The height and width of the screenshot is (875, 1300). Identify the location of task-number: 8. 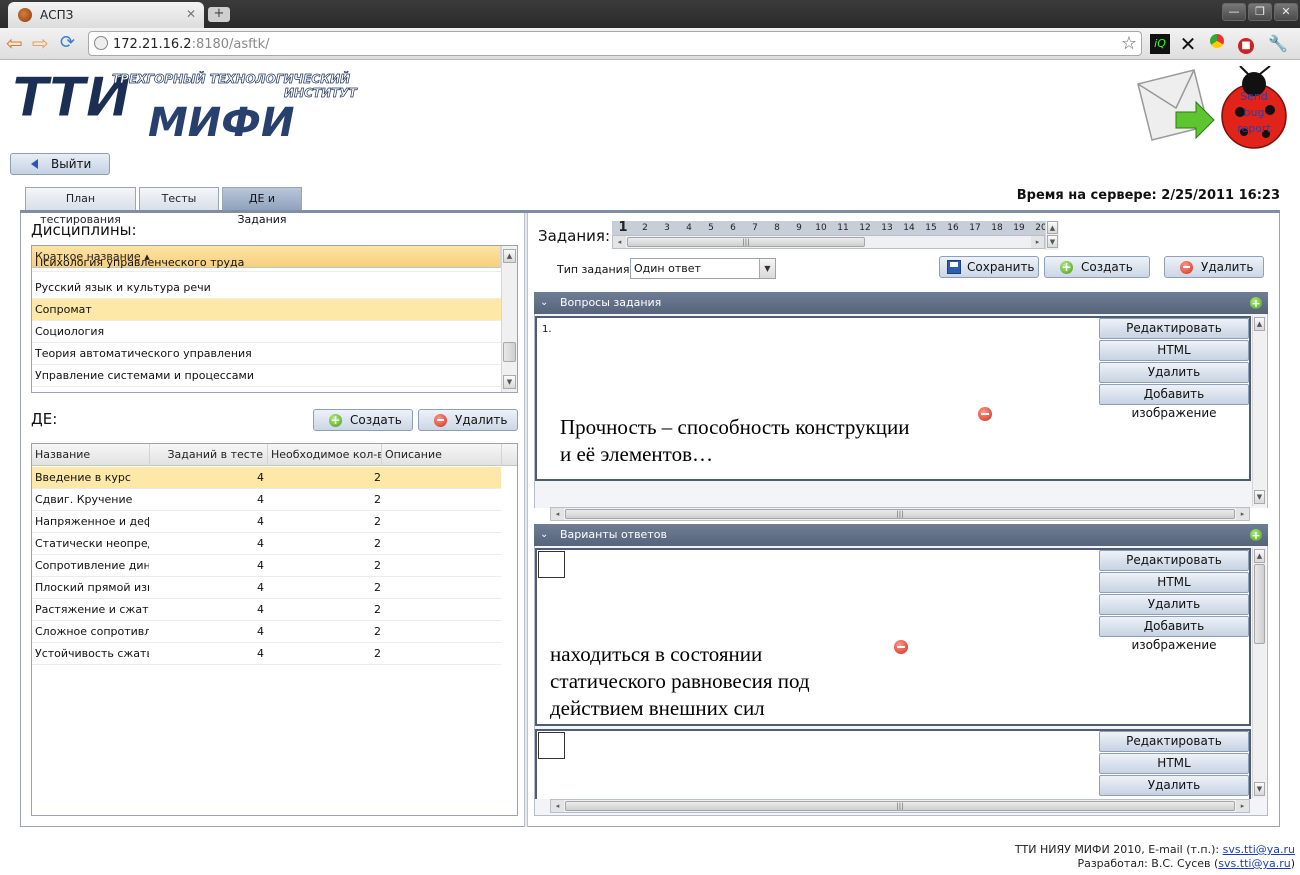
(777, 228).